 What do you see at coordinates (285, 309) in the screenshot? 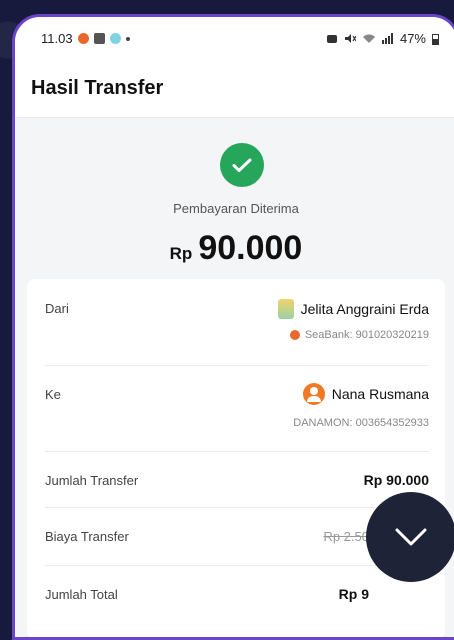
I see `sender-avatar` at bounding box center [285, 309].